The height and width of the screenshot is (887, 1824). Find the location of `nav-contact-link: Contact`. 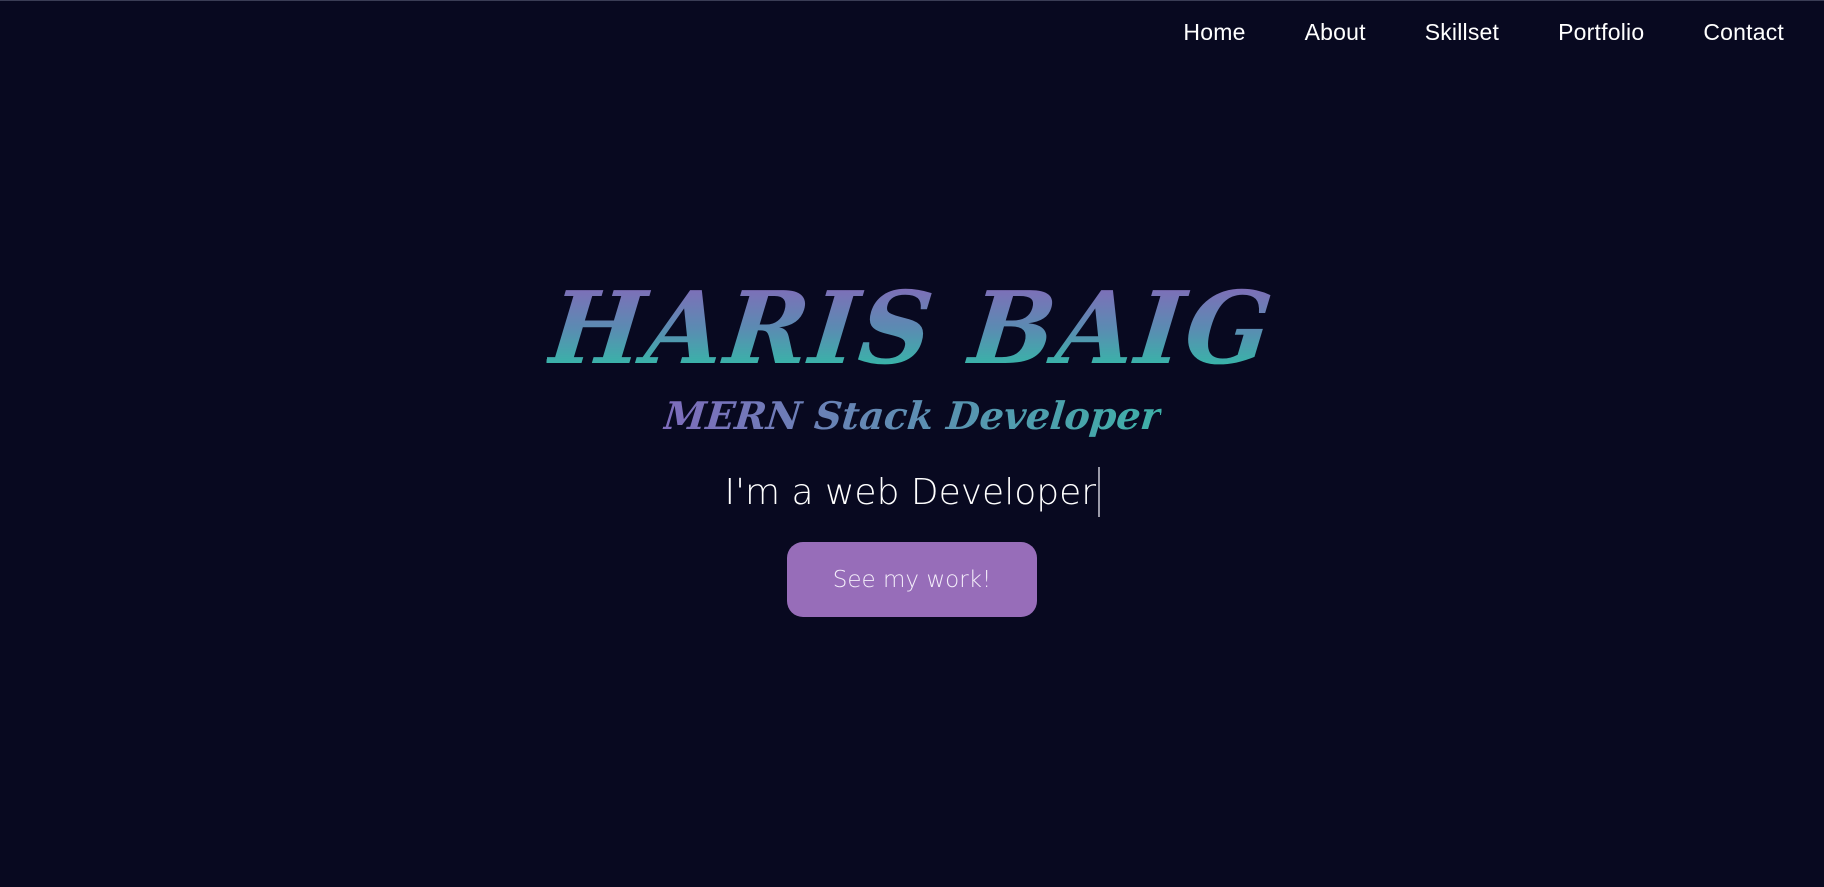

nav-contact-link: Contact is located at coordinates (1743, 32).